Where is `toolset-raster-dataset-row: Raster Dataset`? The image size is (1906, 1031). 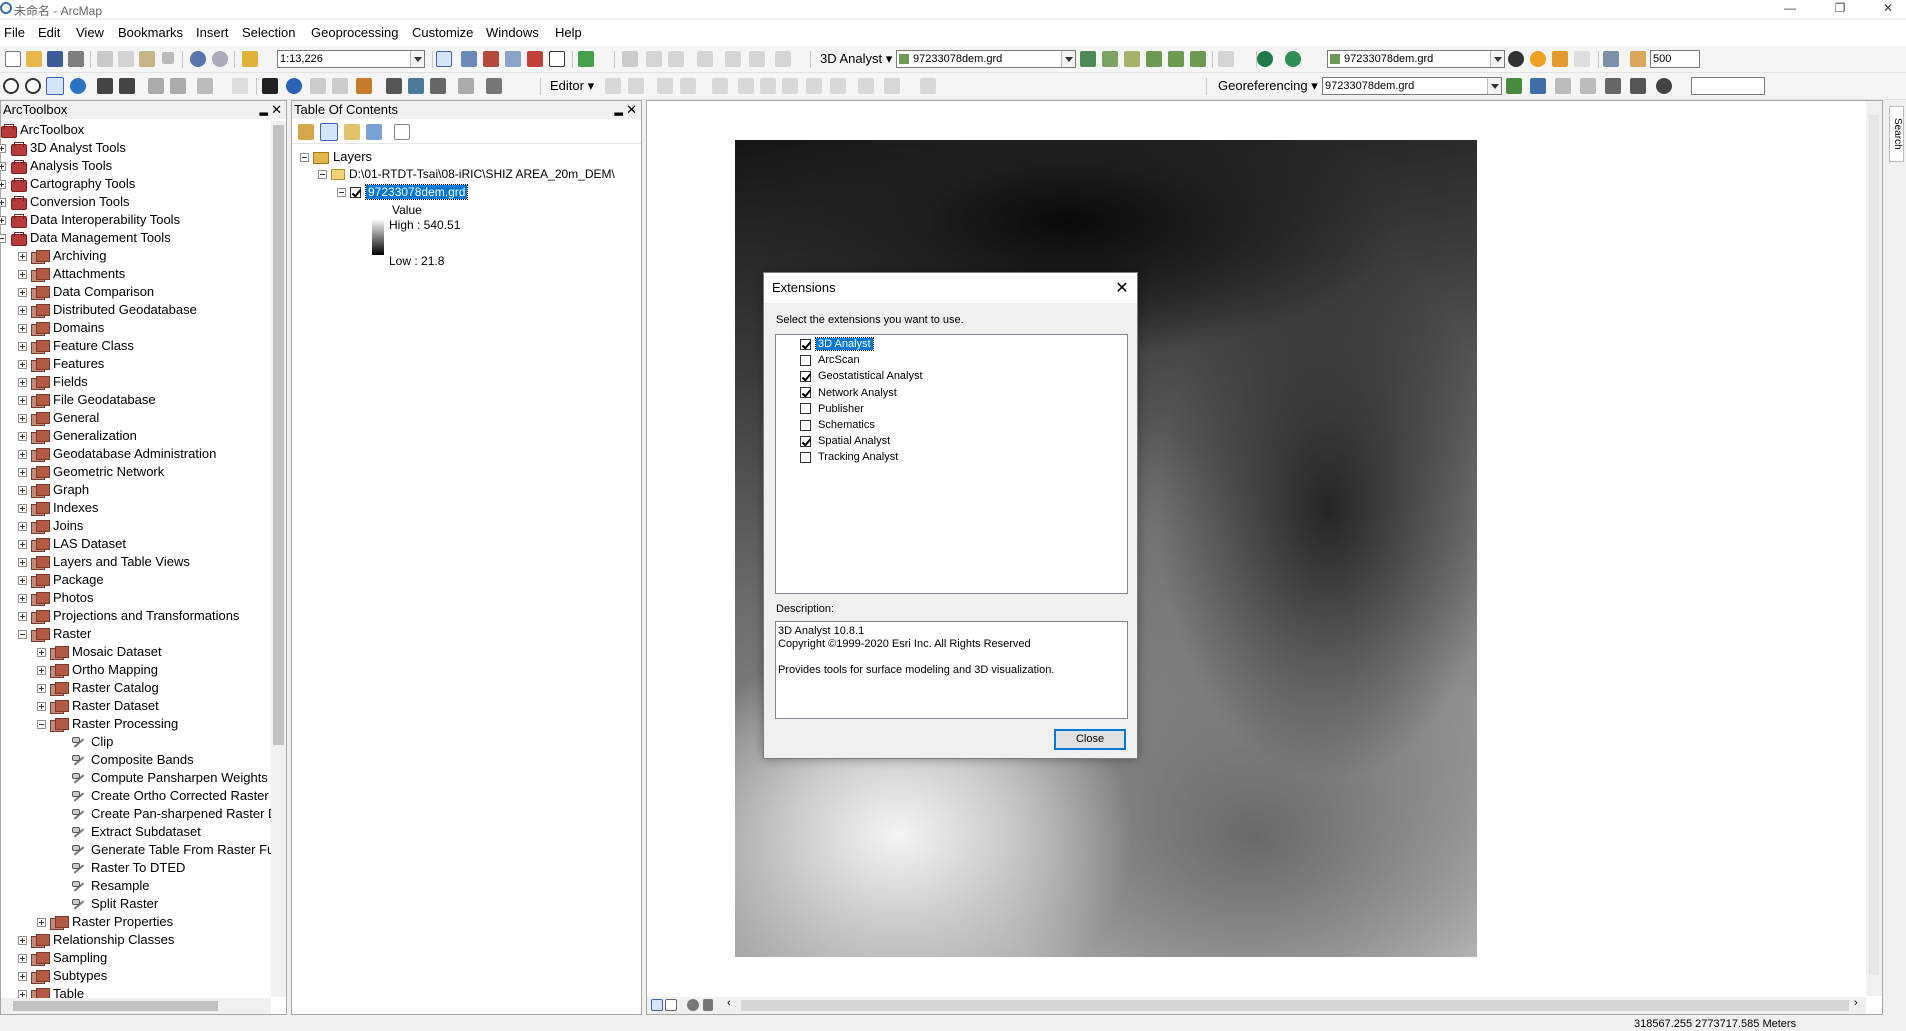
toolset-raster-dataset-row: Raster Dataset is located at coordinates (98, 706).